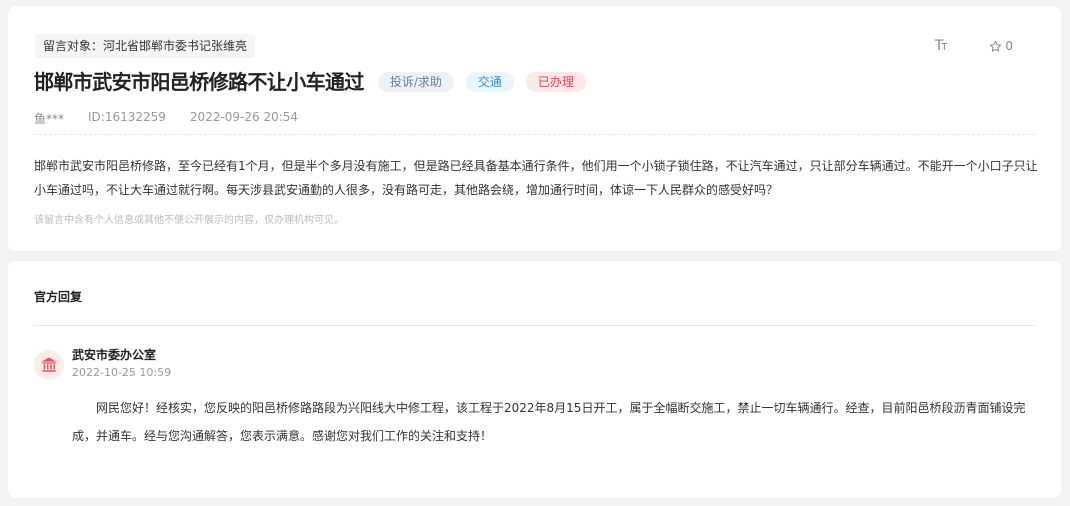 Image resolution: width=1070 pixels, height=506 pixels. What do you see at coordinates (122, 372) in the screenshot?
I see `reply-datetime: 2022-10-25 10:59` at bounding box center [122, 372].